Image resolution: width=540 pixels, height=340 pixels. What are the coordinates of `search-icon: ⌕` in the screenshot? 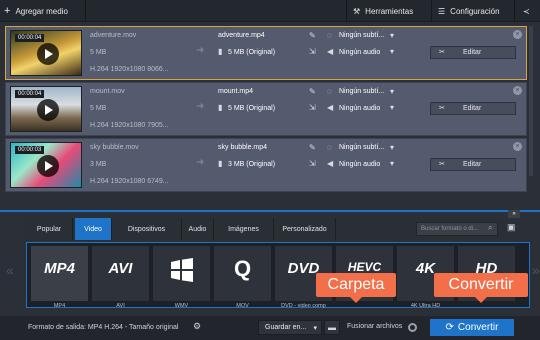 It's located at (490, 227).